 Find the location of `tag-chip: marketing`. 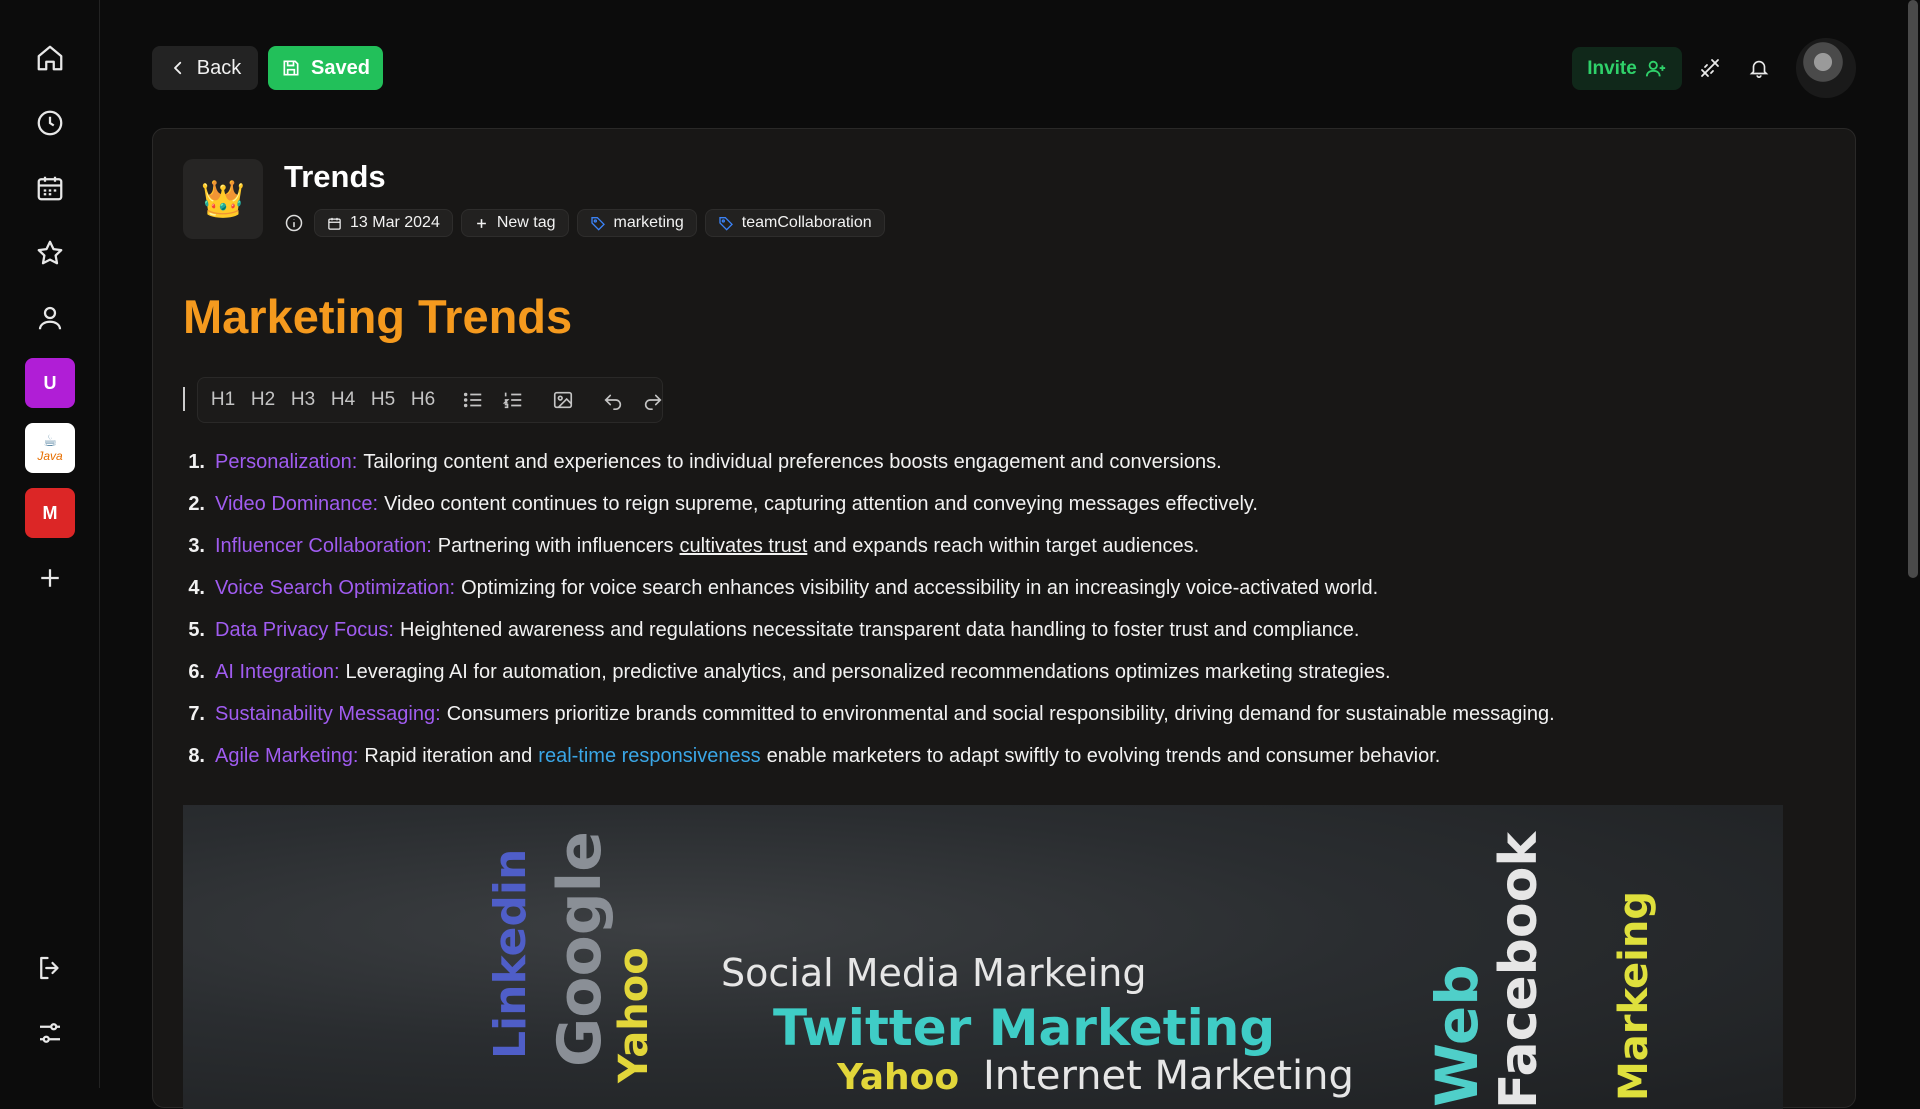

tag-chip: marketing is located at coordinates (636, 223).